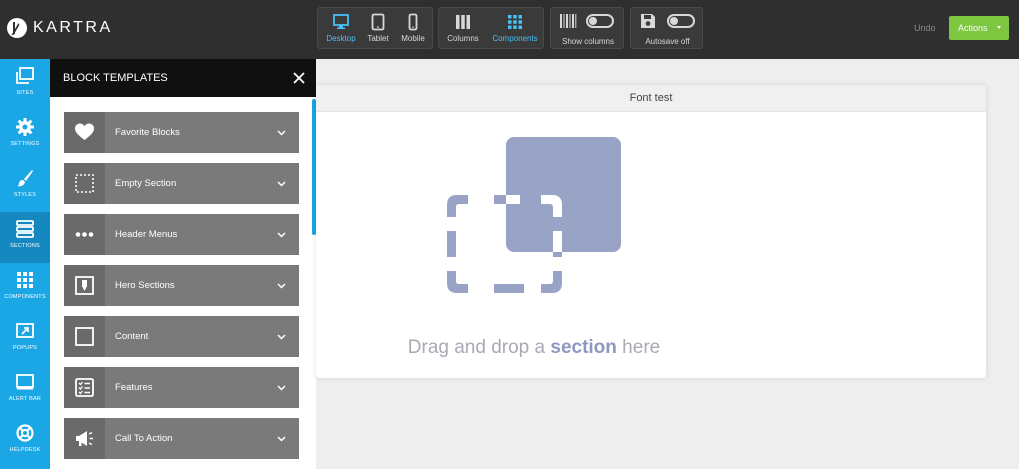 This screenshot has height=469, width=1019. I want to click on nav-settings: SETTINGS, so click(25, 135).